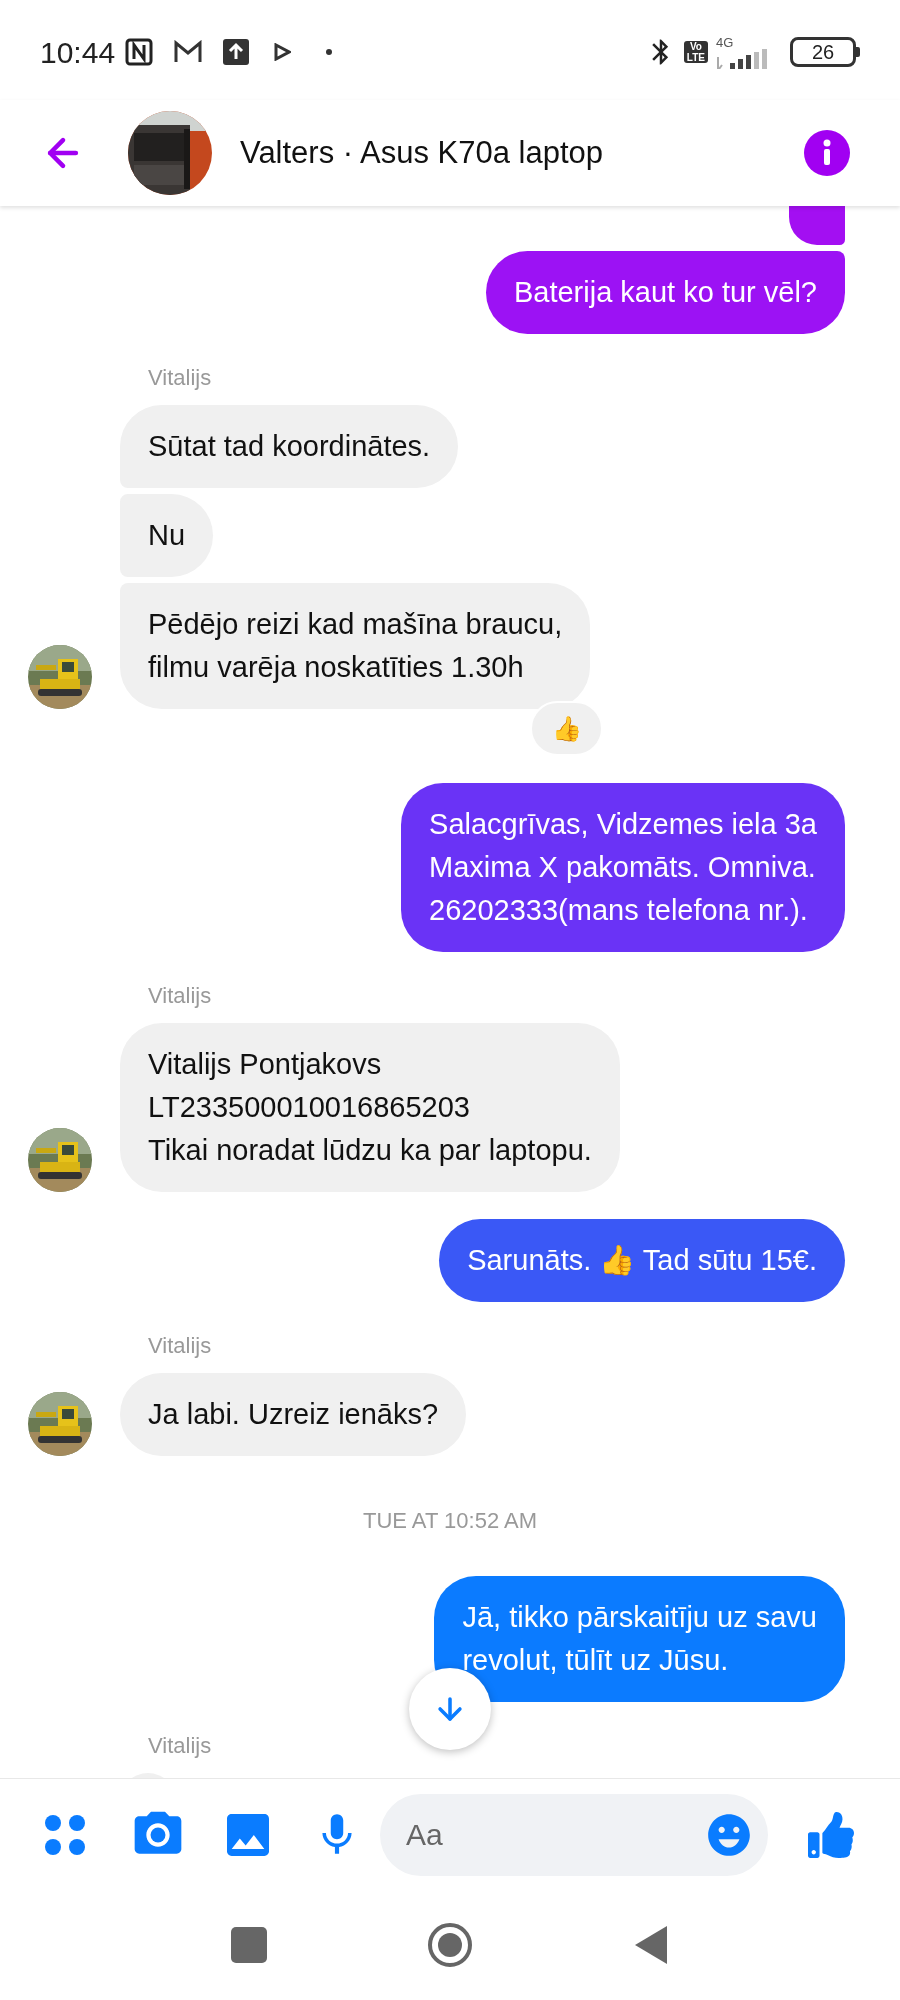 The width and height of the screenshot is (900, 2000). What do you see at coordinates (450, 1945) in the screenshot?
I see `home-icon` at bounding box center [450, 1945].